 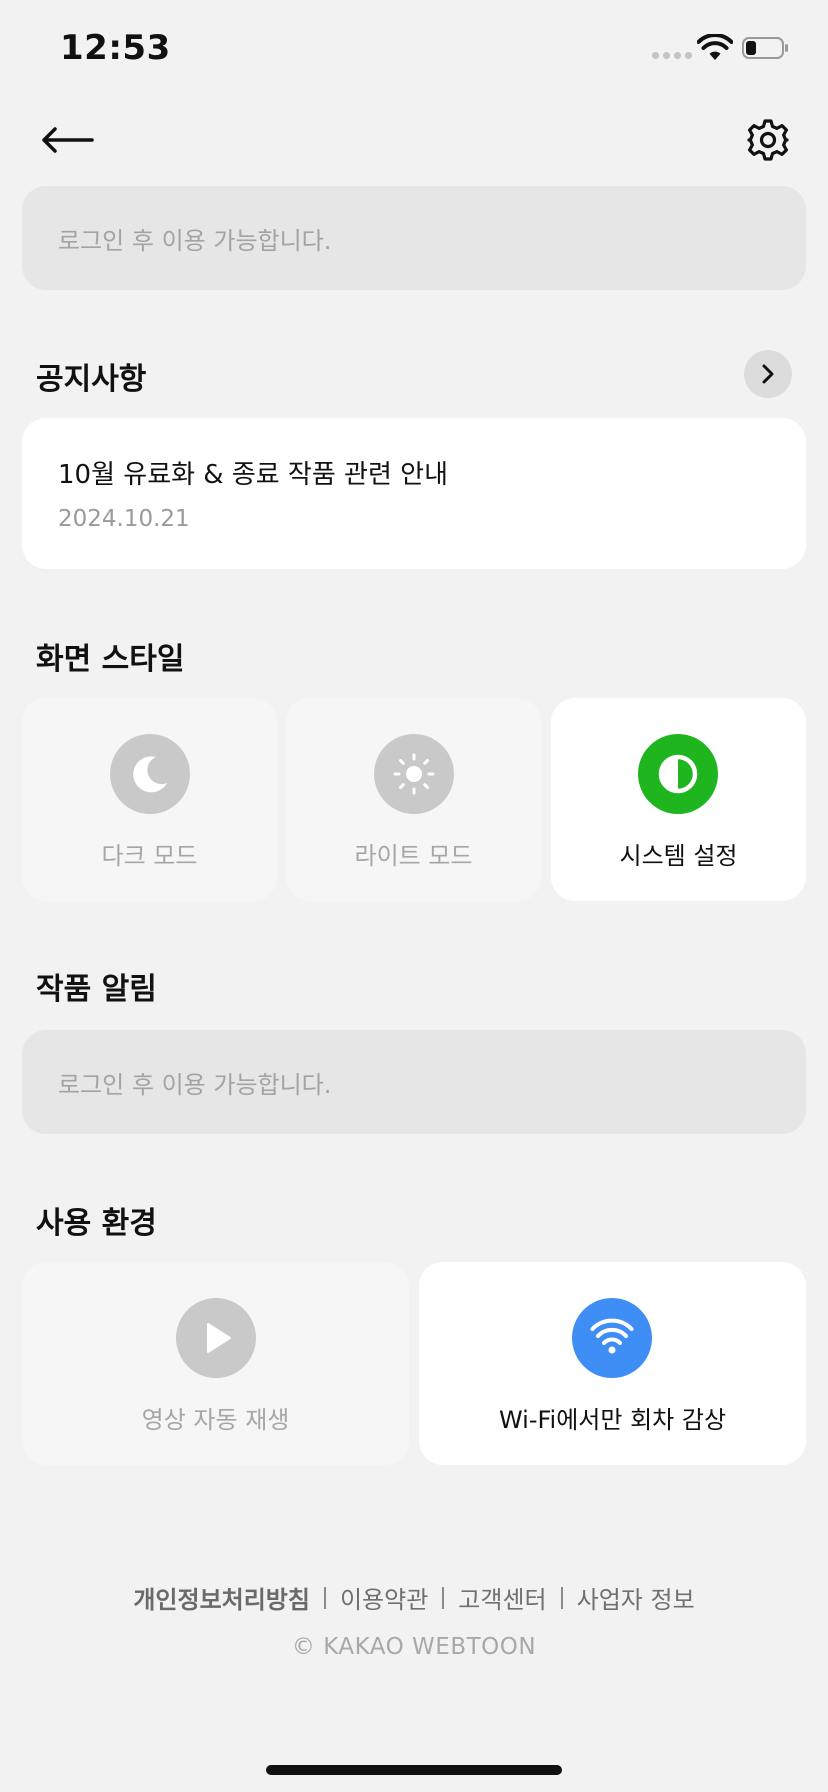 I want to click on work-alerts-section-title: 작품 알림, so click(x=96, y=989).